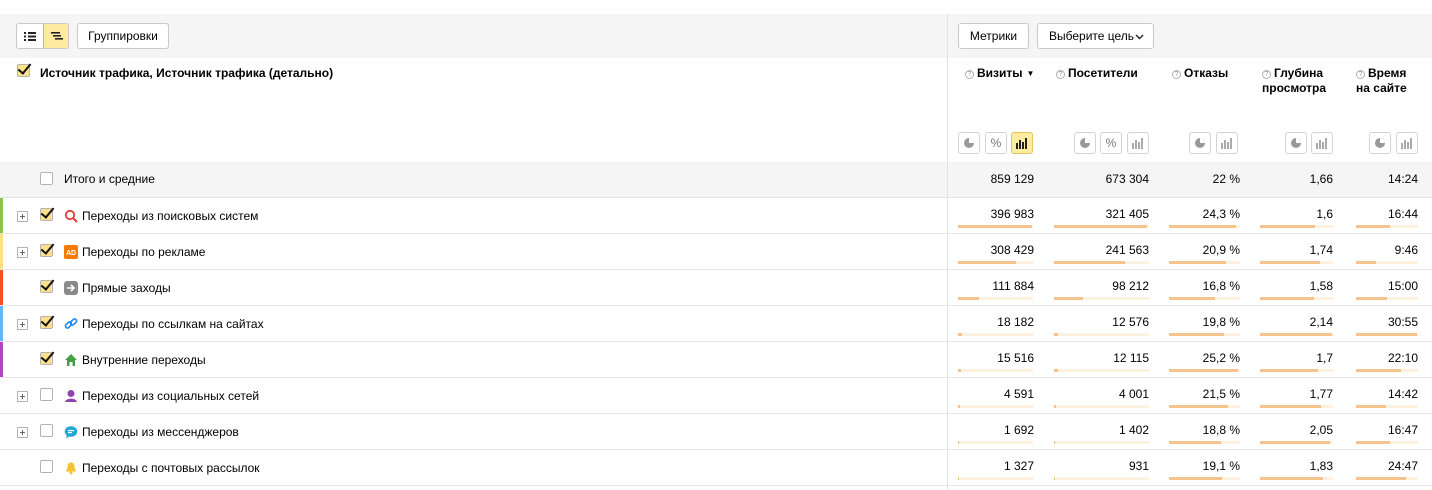 The width and height of the screenshot is (1432, 490). I want to click on column-visitors: ? Посетители, so click(1097, 73).